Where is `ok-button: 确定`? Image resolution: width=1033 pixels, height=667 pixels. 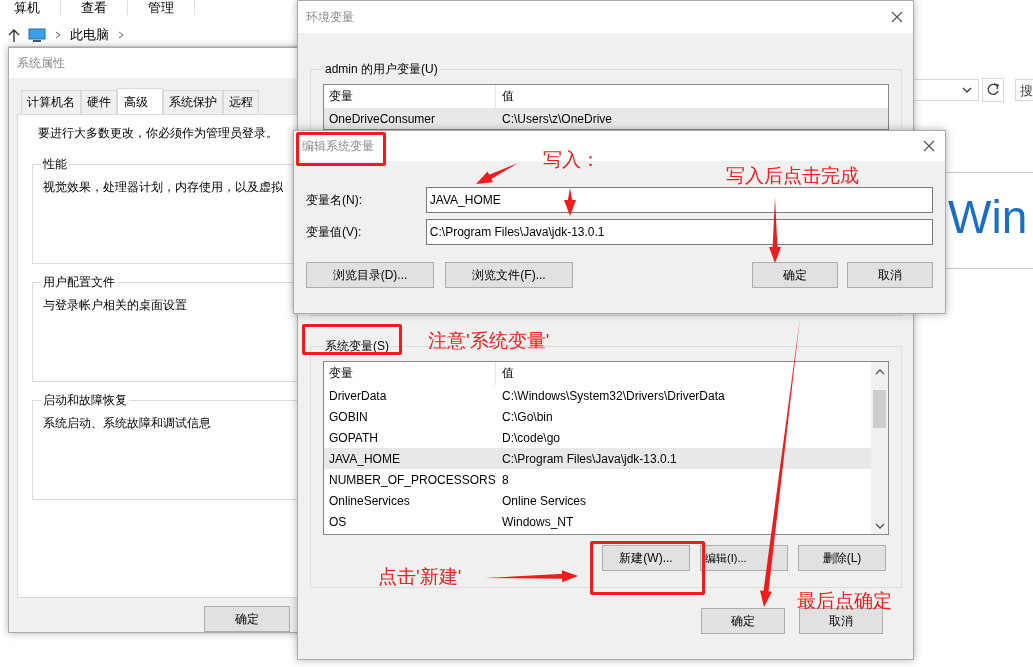 ok-button: 确定 is located at coordinates (247, 619).